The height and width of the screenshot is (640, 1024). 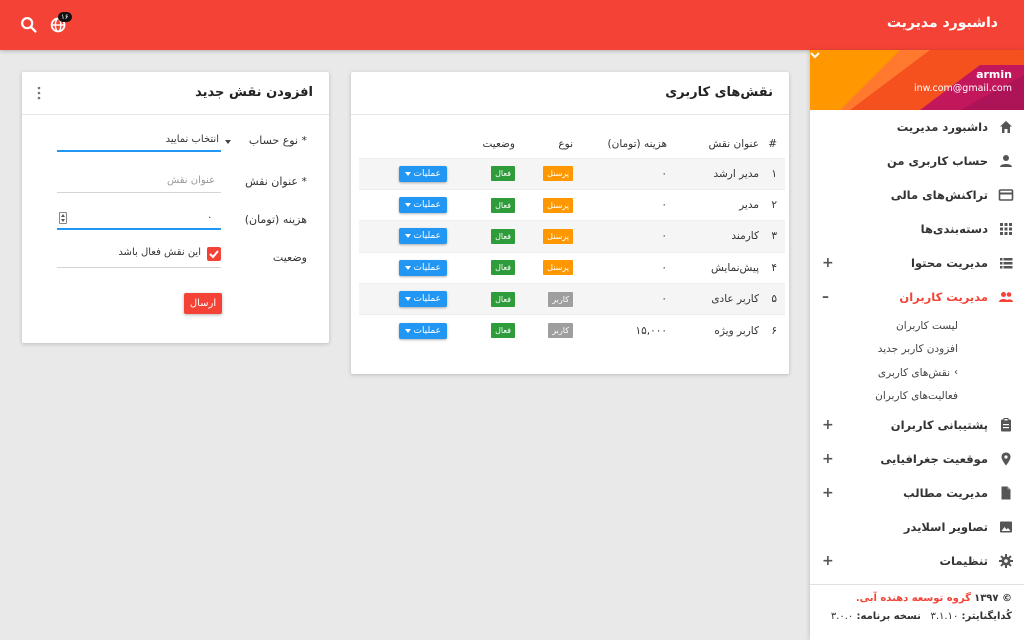 I want to click on chevron-down-icon, so click(x=815, y=55).